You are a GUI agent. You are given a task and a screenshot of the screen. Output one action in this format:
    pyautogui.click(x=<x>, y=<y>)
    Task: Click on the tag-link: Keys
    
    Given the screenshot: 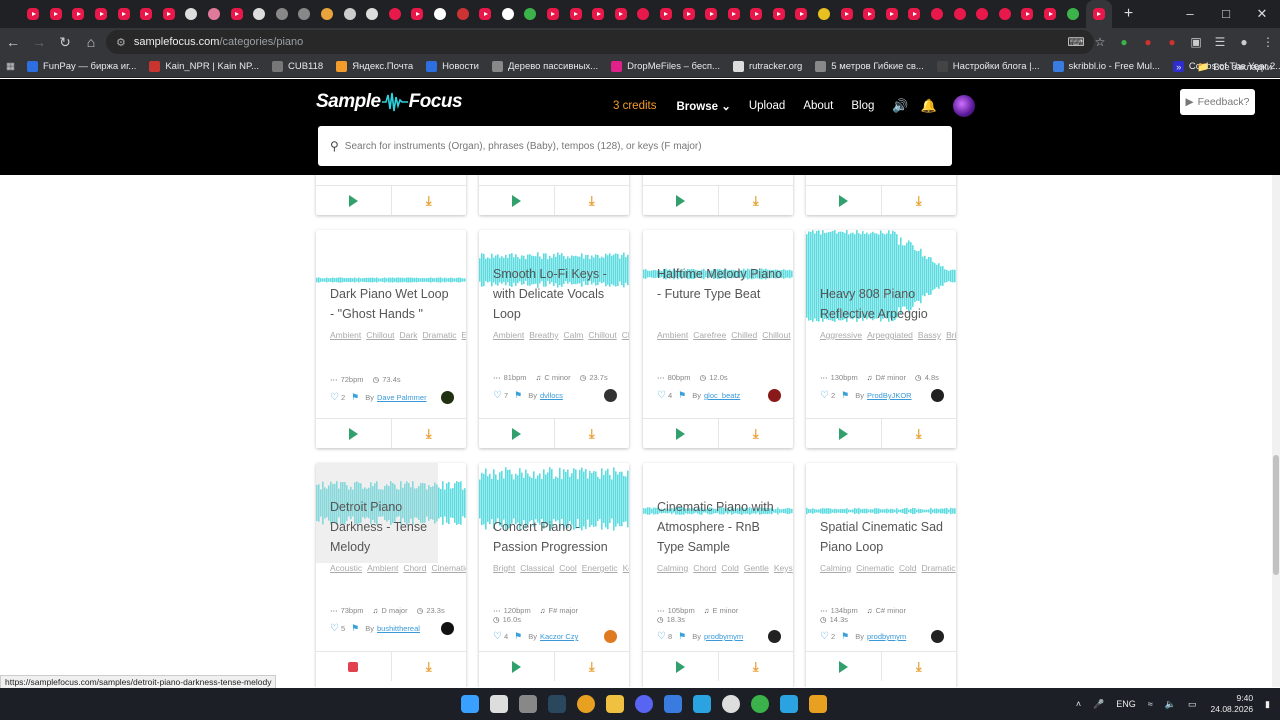 What is the action you would take?
    pyautogui.click(x=626, y=568)
    